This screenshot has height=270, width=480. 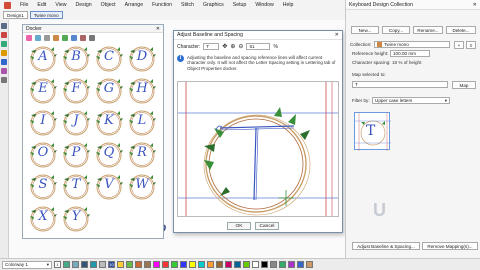 What do you see at coordinates (142, 123) in the screenshot?
I see `letter-wreath-l: L` at bounding box center [142, 123].